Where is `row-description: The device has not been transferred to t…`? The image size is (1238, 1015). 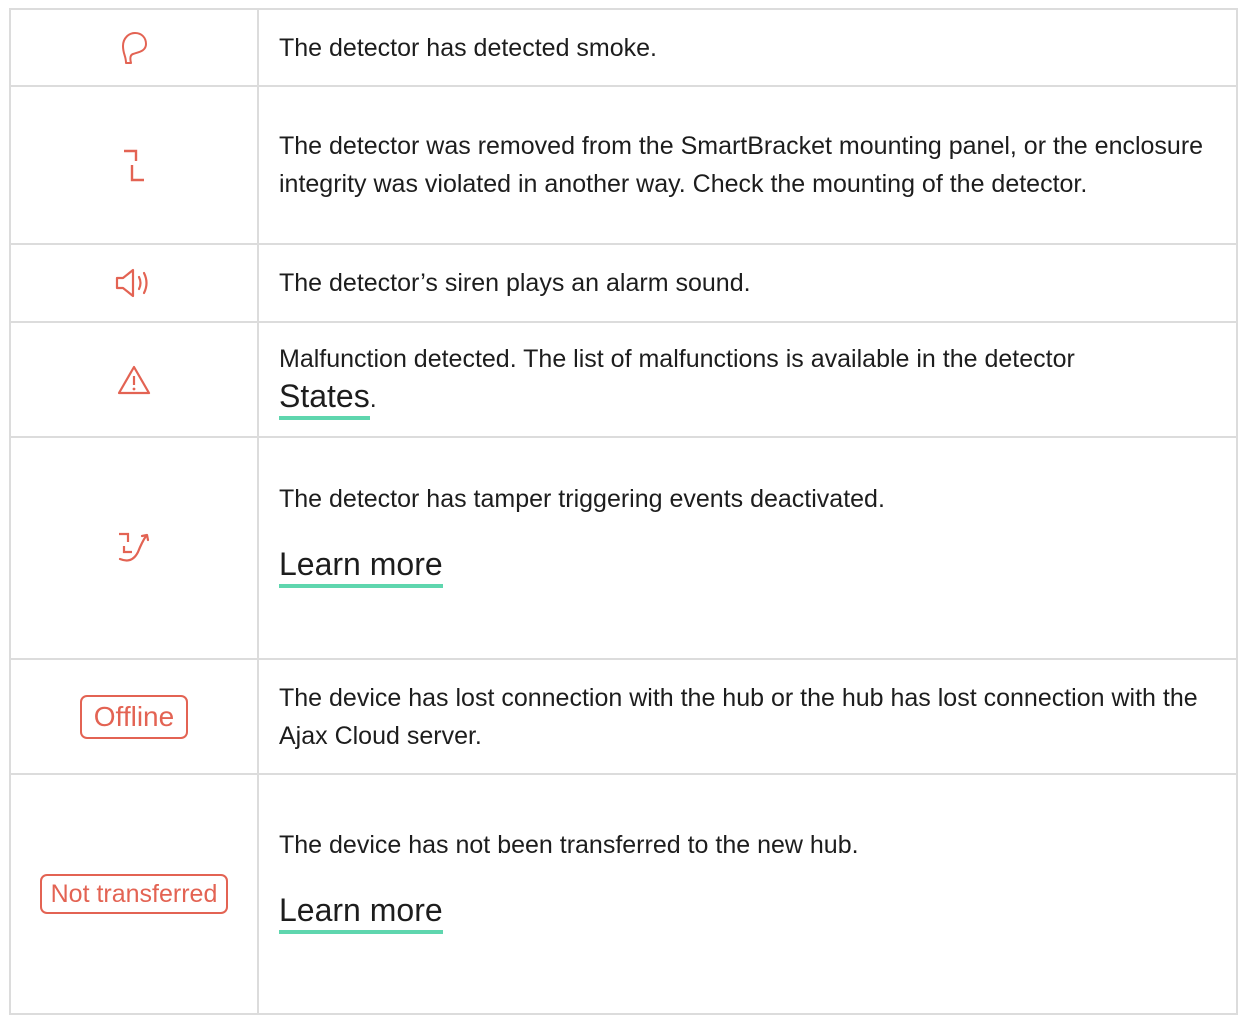
row-description: The device has not been transferred to t… is located at coordinates (569, 845).